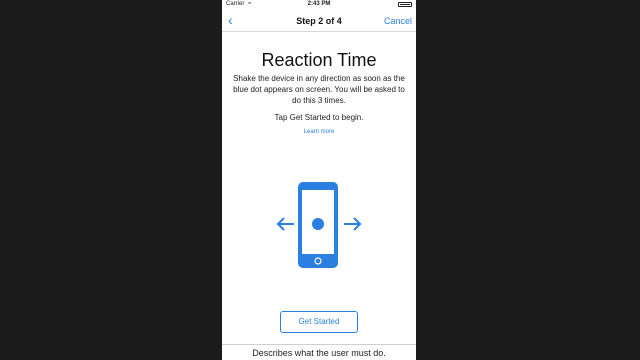  What do you see at coordinates (285, 224) in the screenshot?
I see `arrow-left-icon` at bounding box center [285, 224].